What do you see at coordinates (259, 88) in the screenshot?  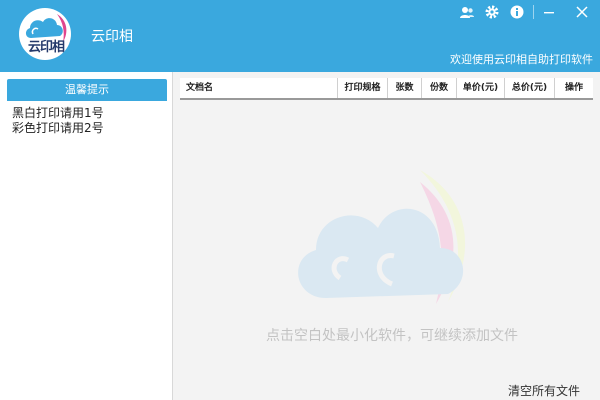 I see `column-header-filename: 文档名` at bounding box center [259, 88].